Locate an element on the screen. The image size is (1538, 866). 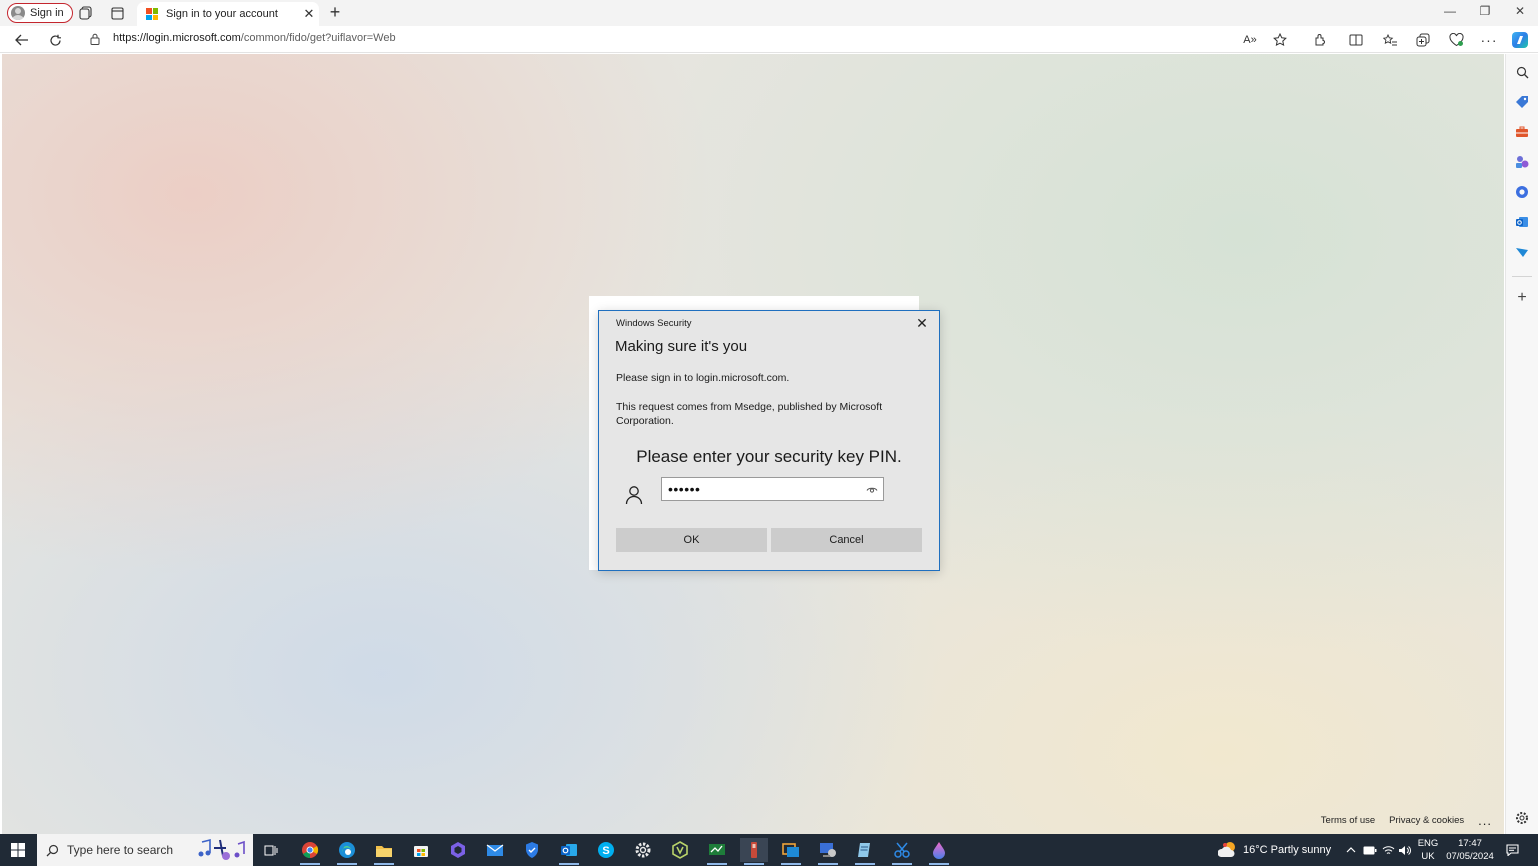
notepad-app-icon is located at coordinates (865, 851).